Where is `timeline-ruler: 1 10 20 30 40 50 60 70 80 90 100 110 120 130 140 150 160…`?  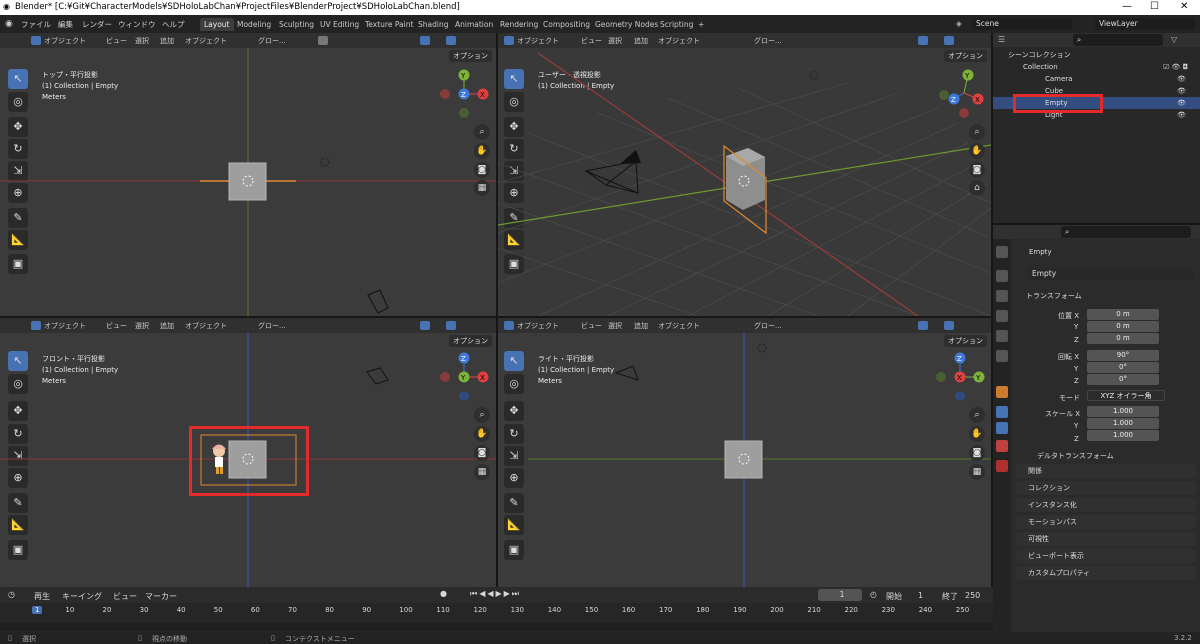 timeline-ruler: 1 10 20 30 40 50 60 70 80 90 100 110 120 130 140 150 160… is located at coordinates (496, 611).